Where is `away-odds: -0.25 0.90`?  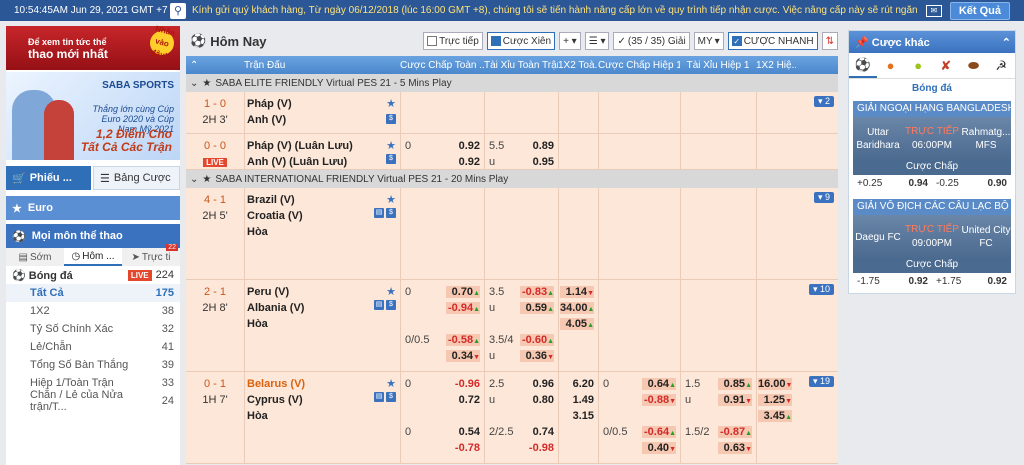
away-odds: -0.25 0.90 is located at coordinates (971, 183).